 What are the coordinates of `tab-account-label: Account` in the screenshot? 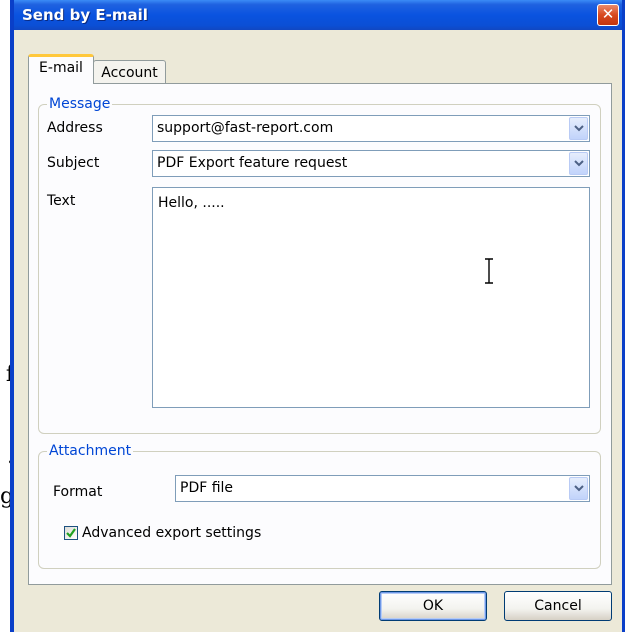 It's located at (129, 73).